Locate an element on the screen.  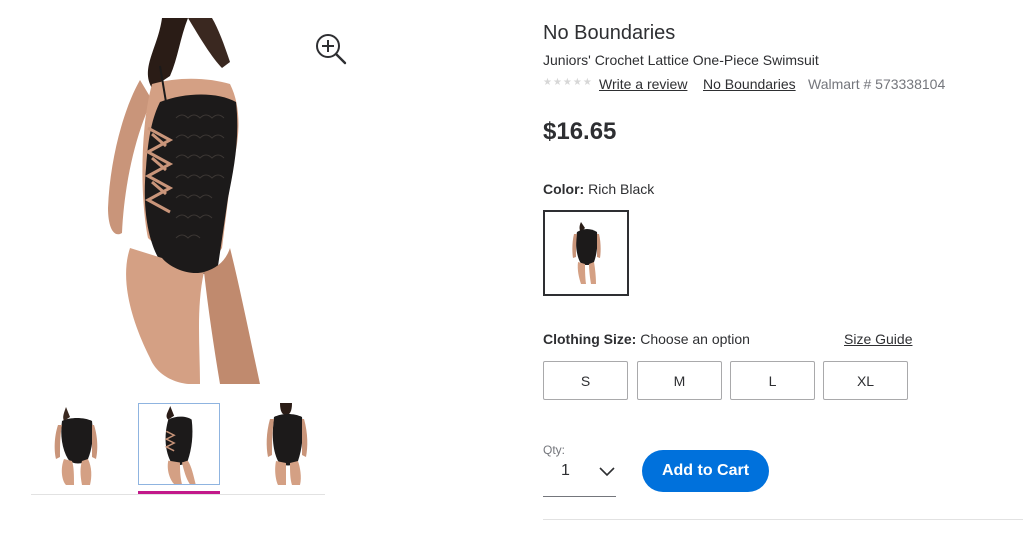
color-label-key: Color: is located at coordinates (564, 189).